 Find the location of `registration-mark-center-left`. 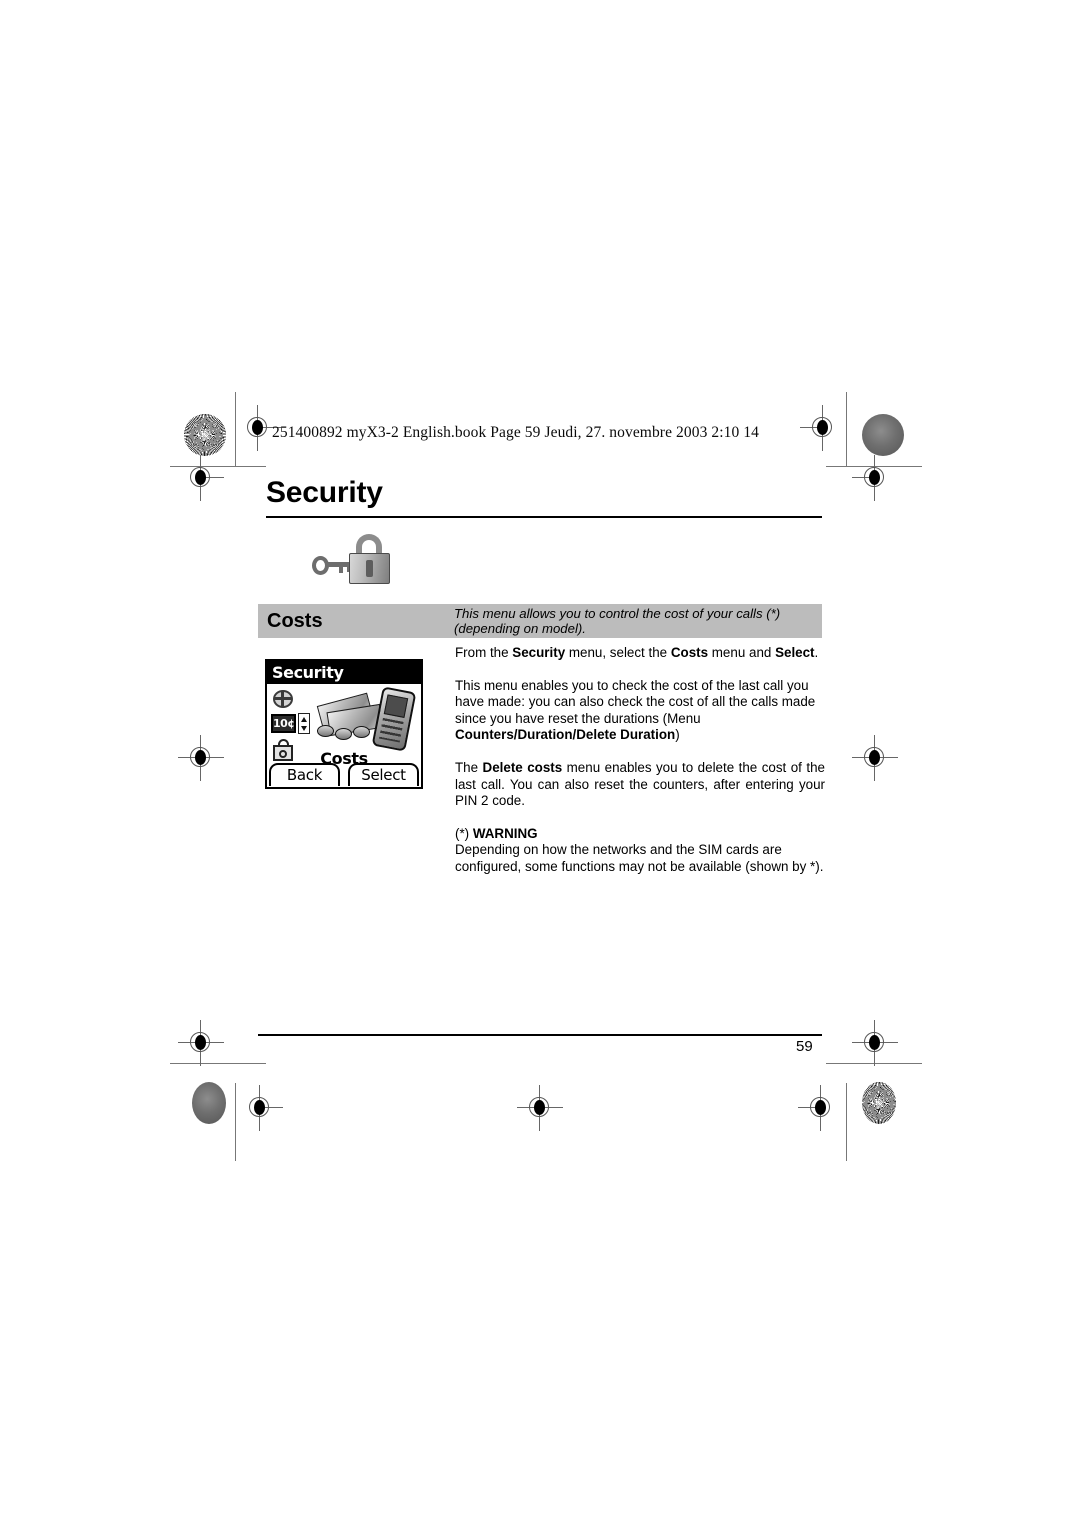

registration-mark-center-left is located at coordinates (201, 758).